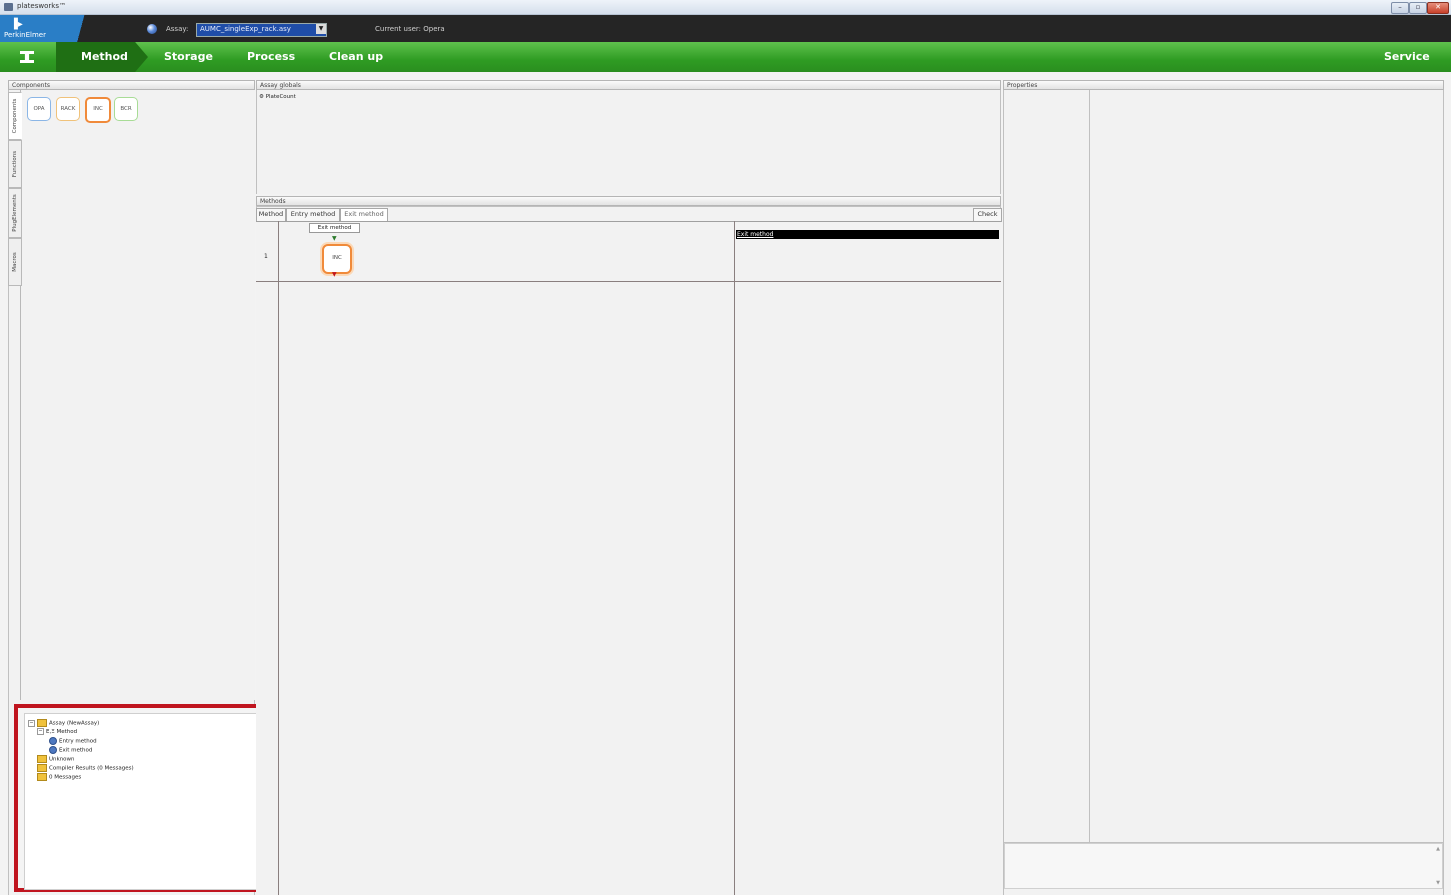 The image size is (1451, 895). Describe the element at coordinates (1438, 883) in the screenshot. I see `scroll-down-icon: ▼` at that location.